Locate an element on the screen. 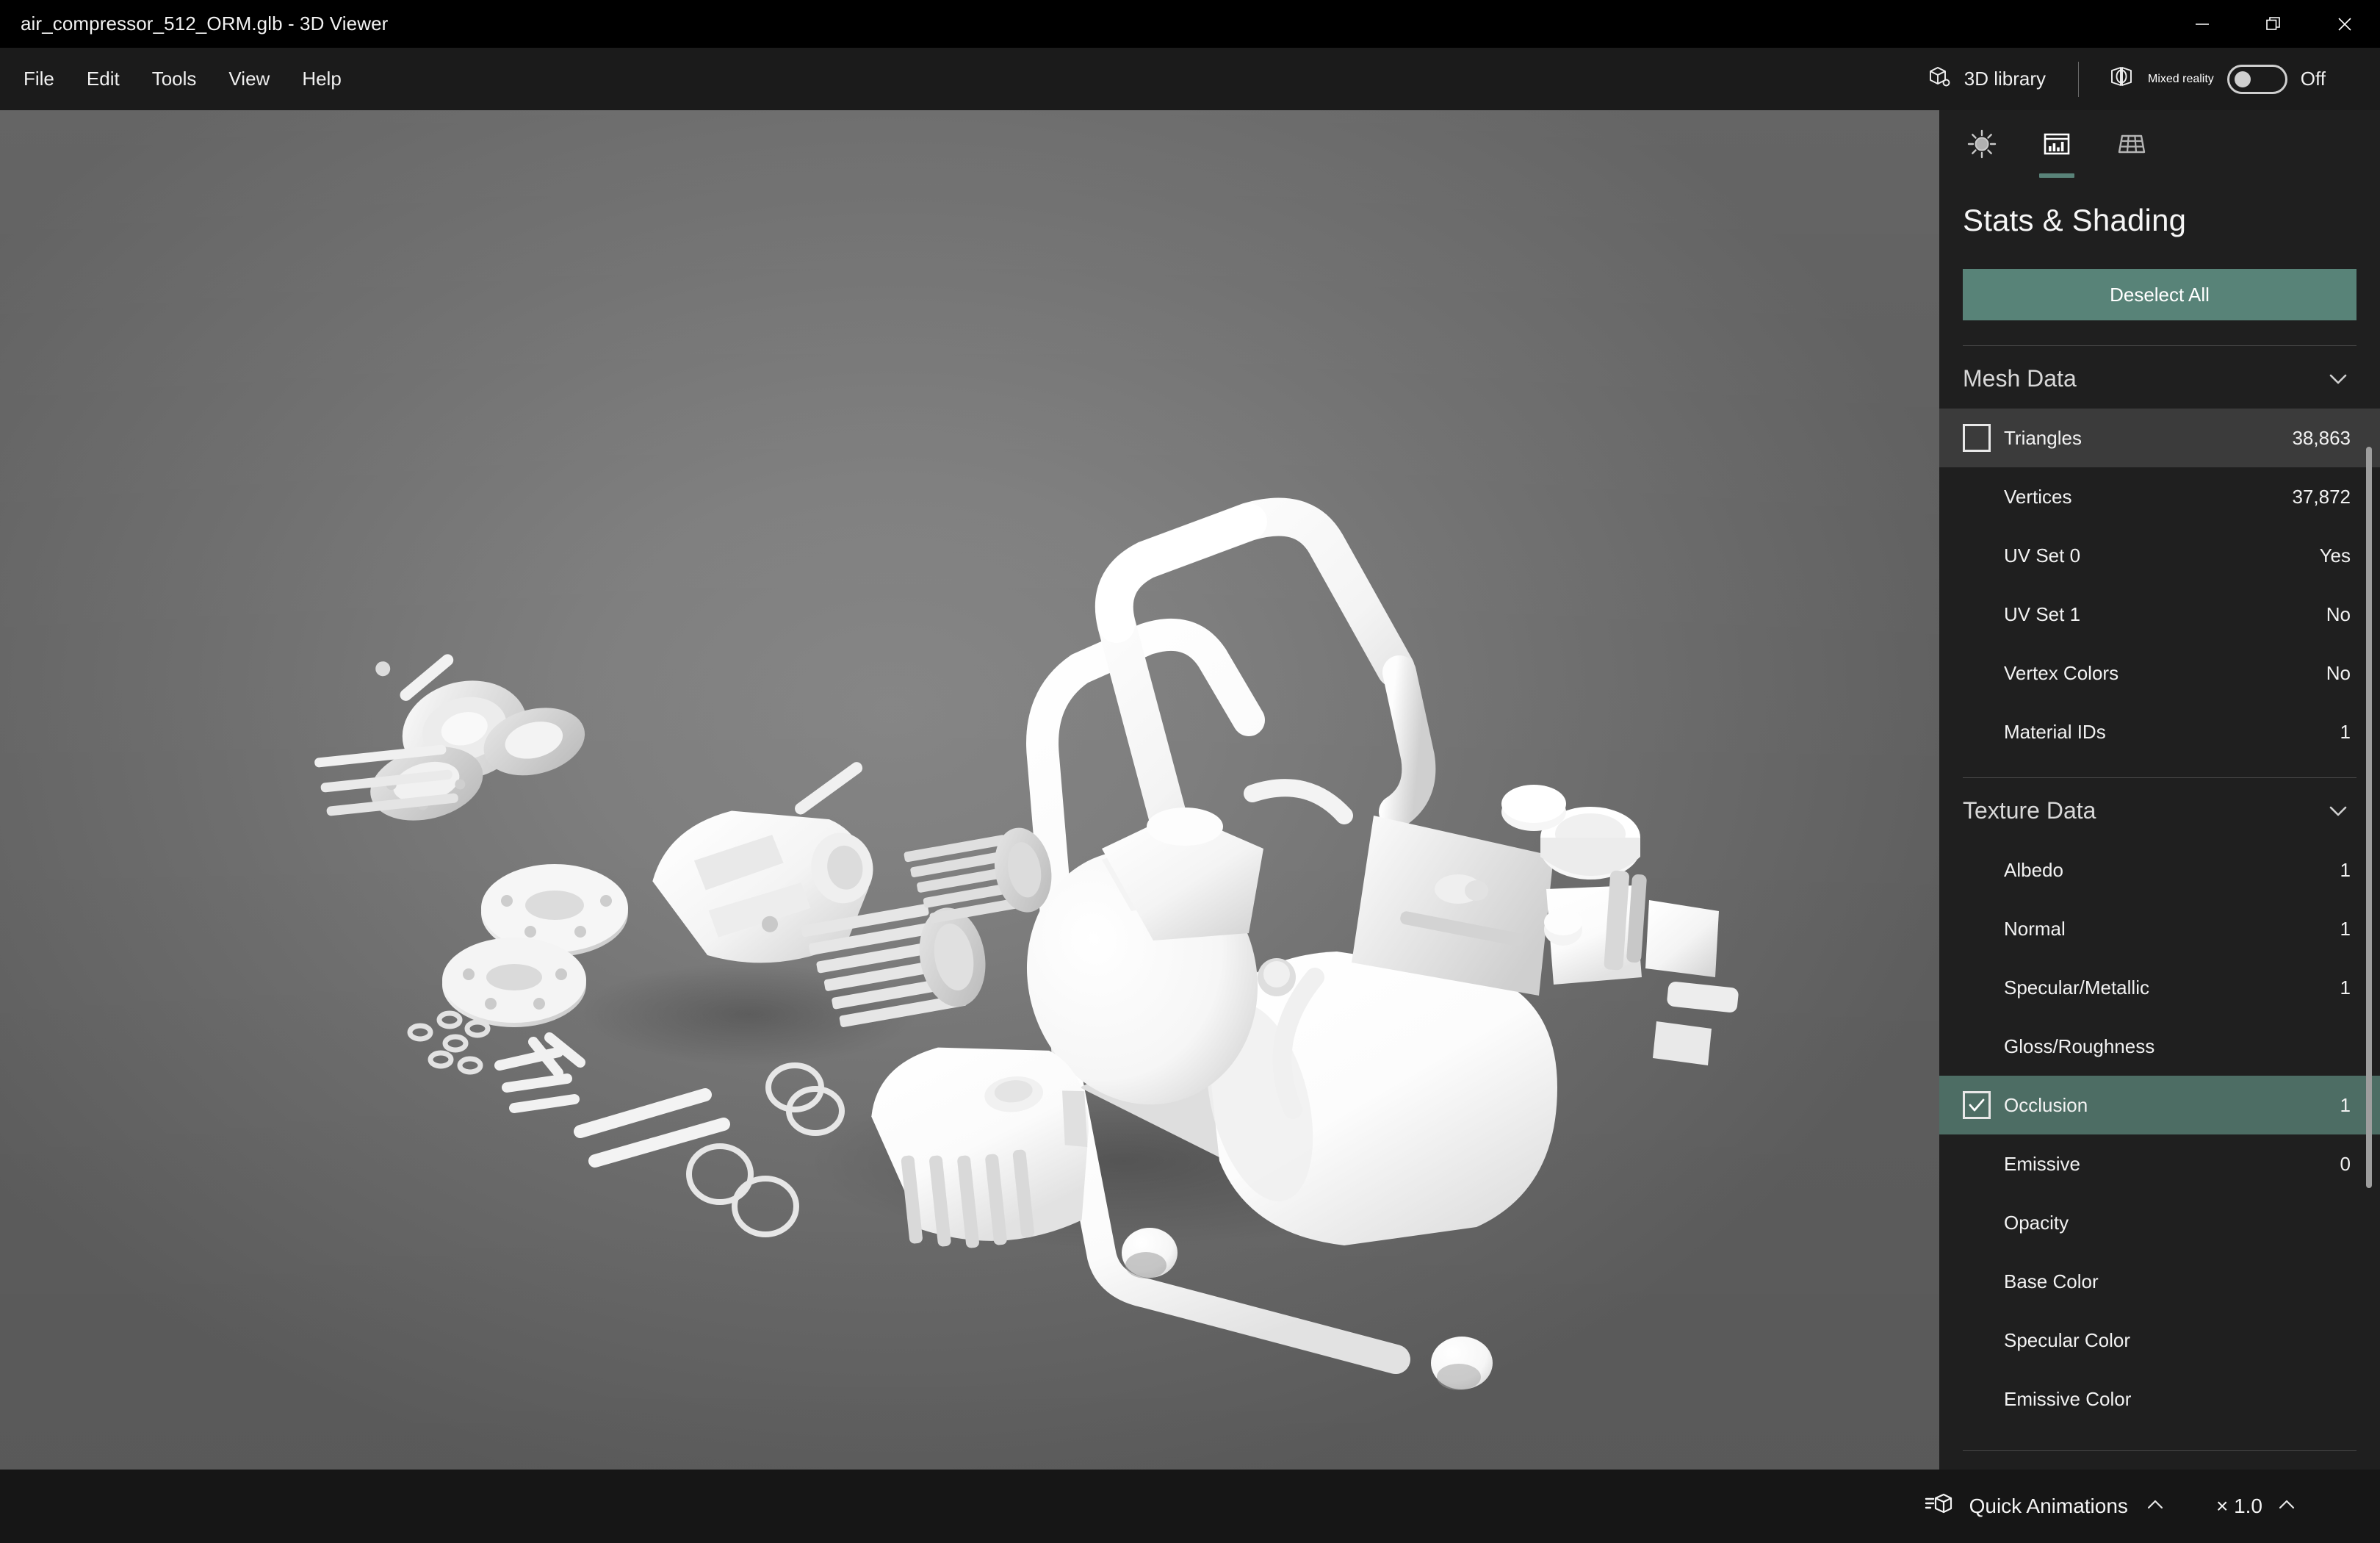 This screenshot has width=2380, height=1543. section-header-texture-data: Texture Data is located at coordinates (2160, 809).